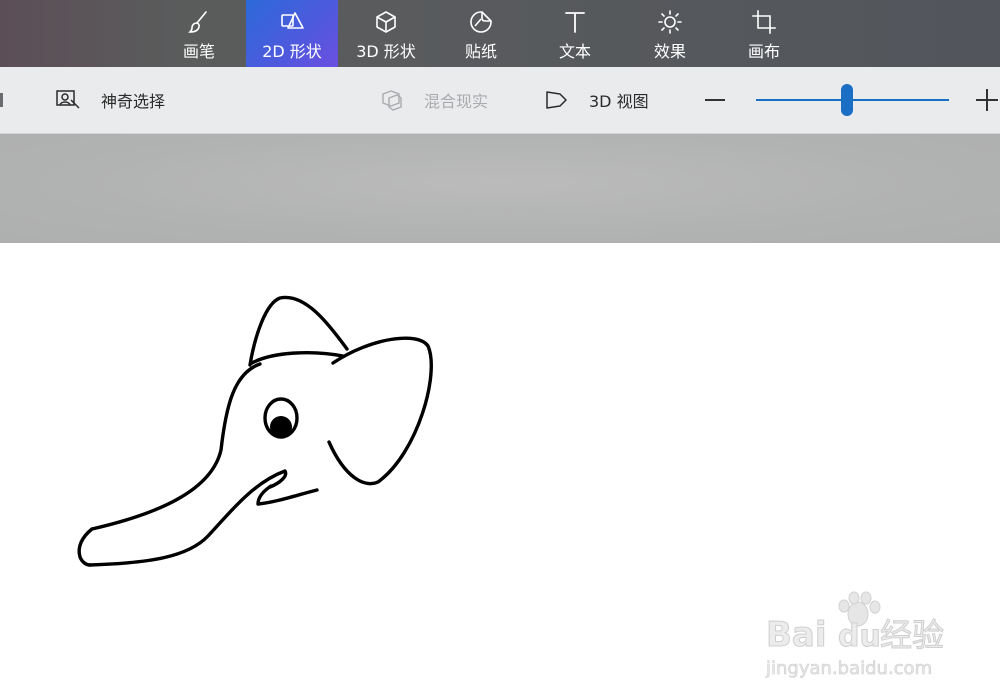  I want to click on elephant-trunk-tip, so click(85, 547).